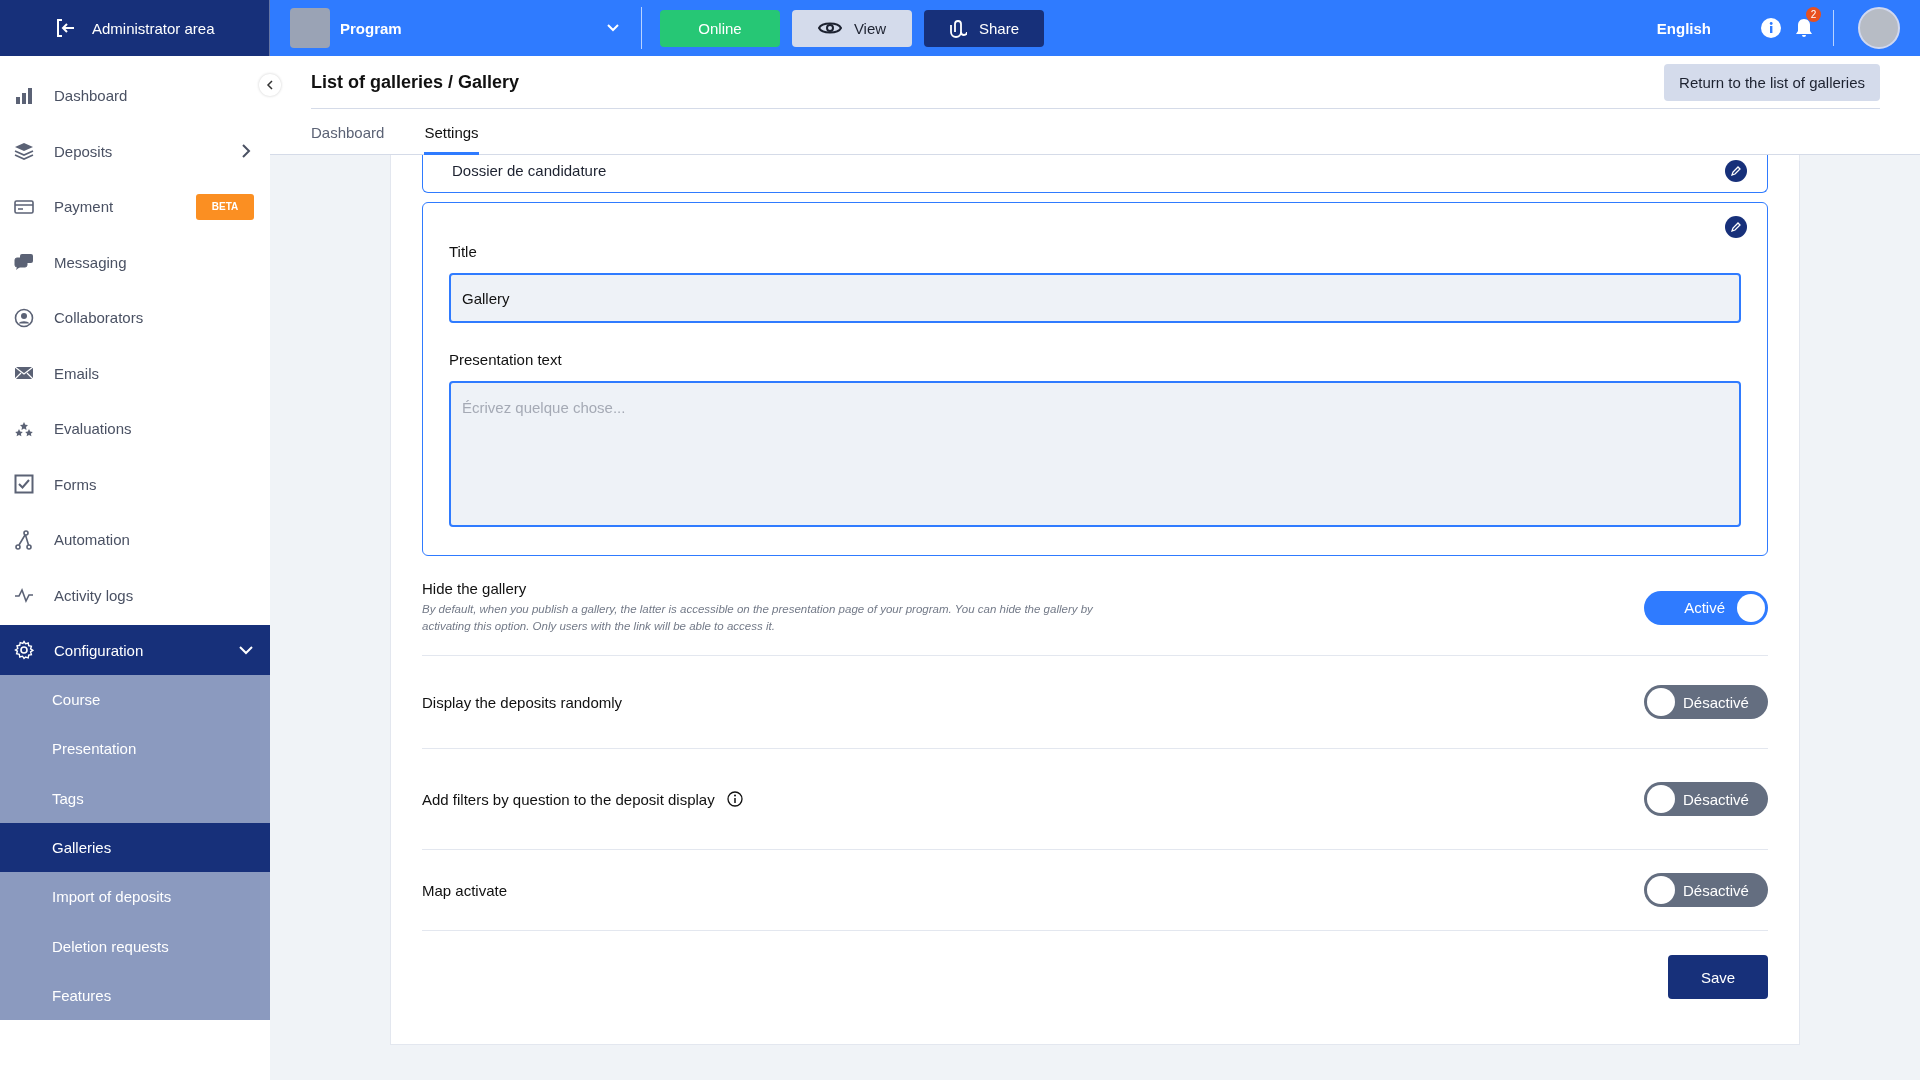 The width and height of the screenshot is (1920, 1080). What do you see at coordinates (310, 28) in the screenshot?
I see `program-thumbnail` at bounding box center [310, 28].